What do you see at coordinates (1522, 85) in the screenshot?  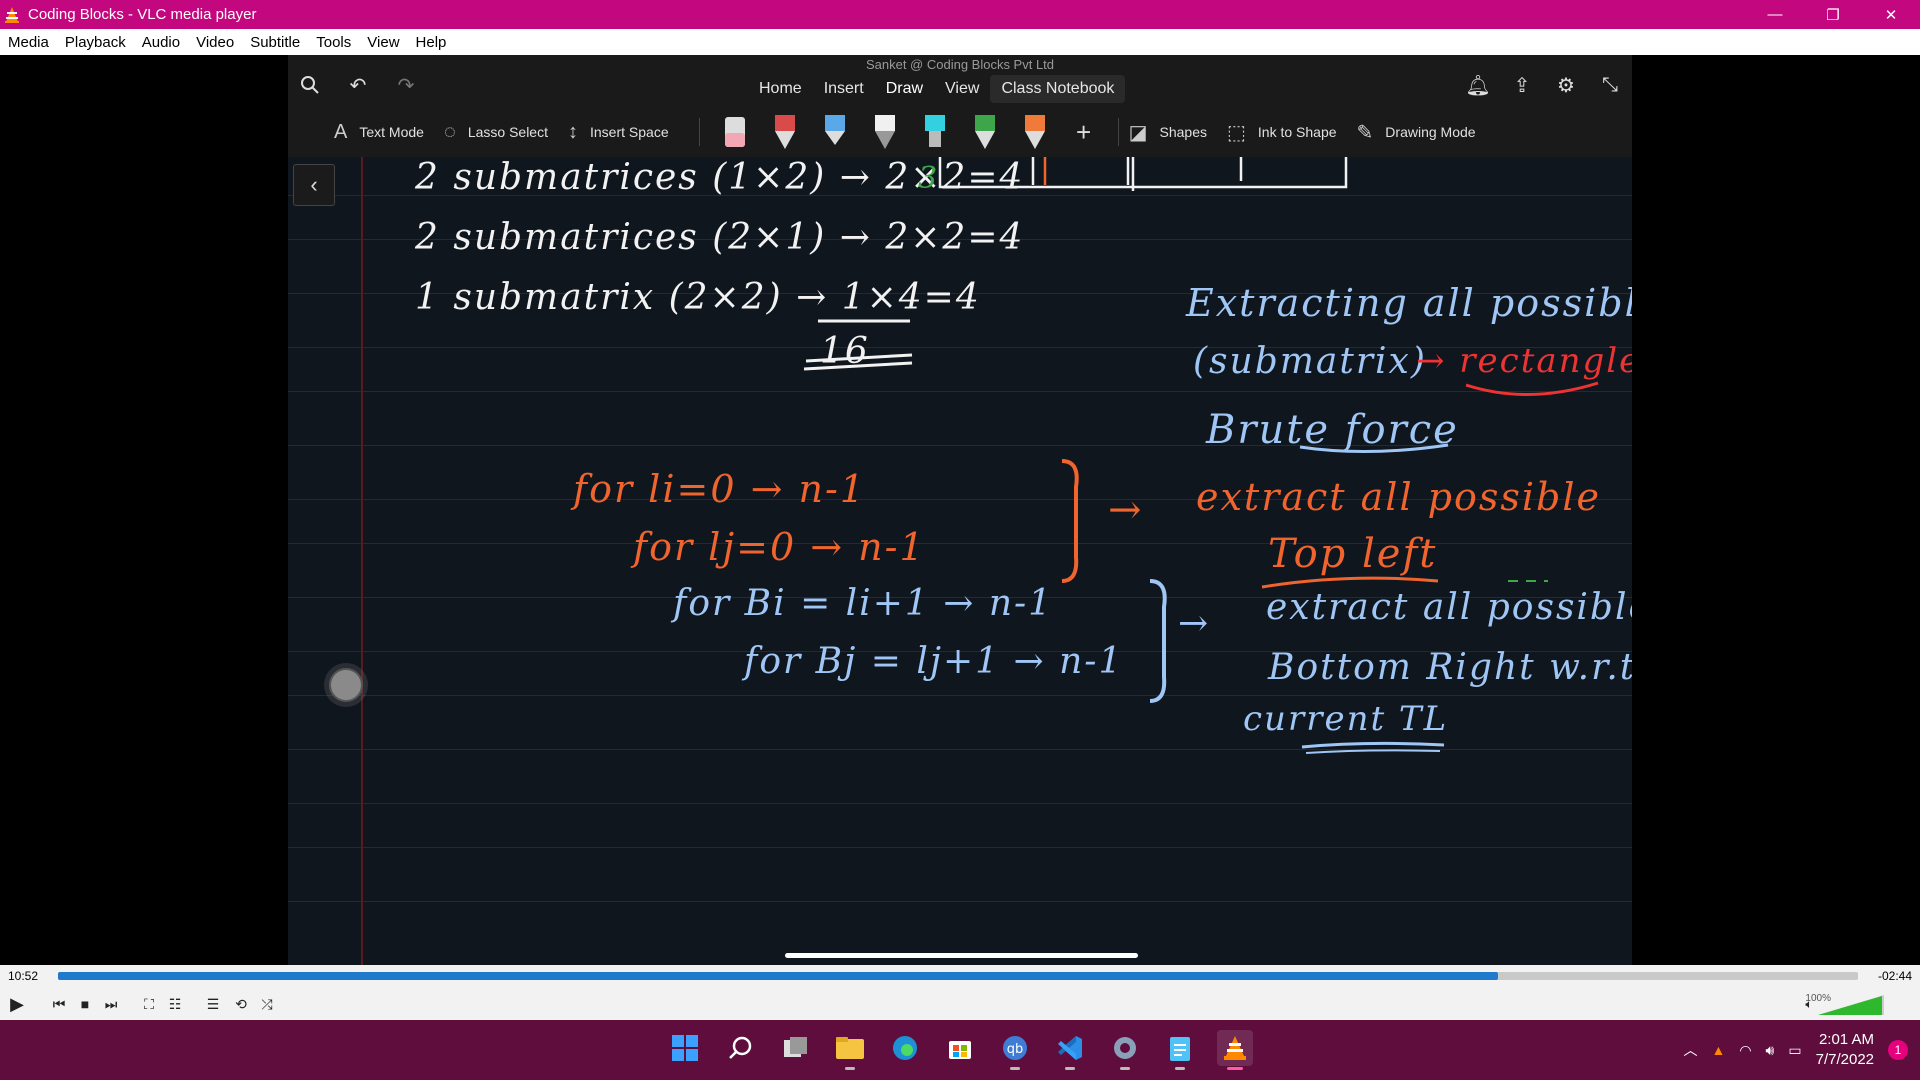 I see `share-icon: ⇪` at bounding box center [1522, 85].